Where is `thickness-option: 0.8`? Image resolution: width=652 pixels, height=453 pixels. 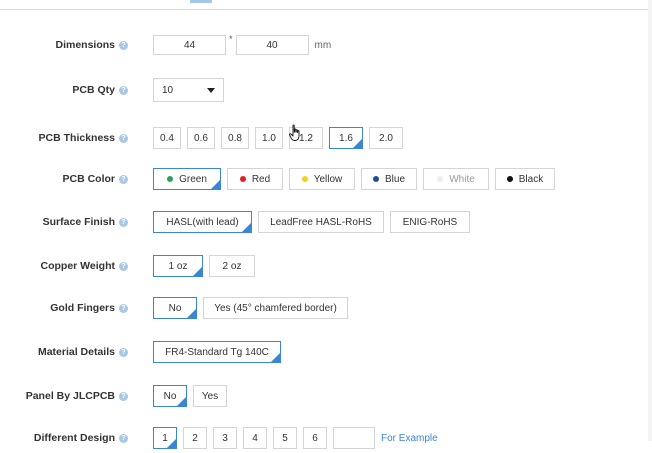
thickness-option: 0.8 is located at coordinates (235, 138).